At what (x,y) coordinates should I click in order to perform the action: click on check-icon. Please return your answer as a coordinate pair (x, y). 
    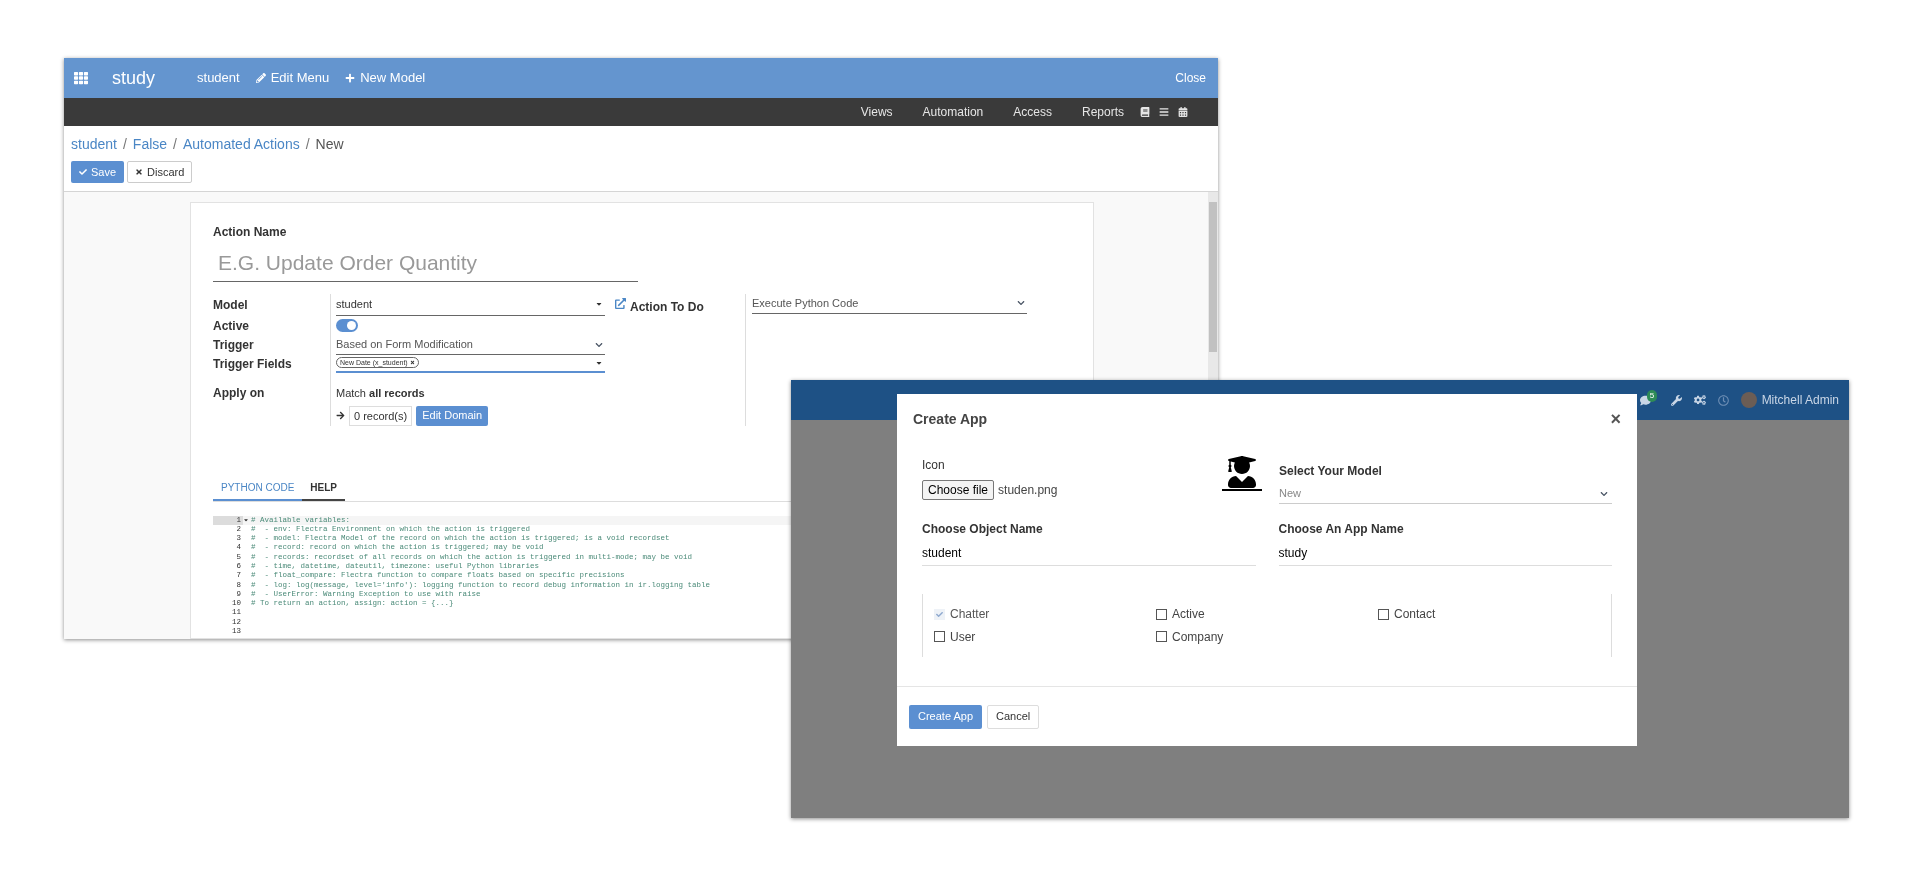
    Looking at the image, I should click on (83, 172).